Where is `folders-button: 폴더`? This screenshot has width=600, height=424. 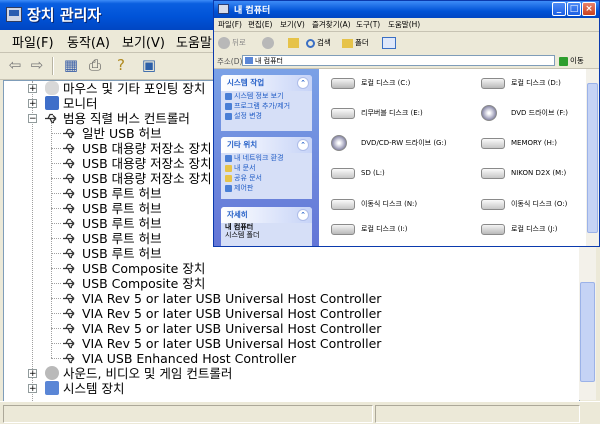
folders-button: 폴더 is located at coordinates (355, 43).